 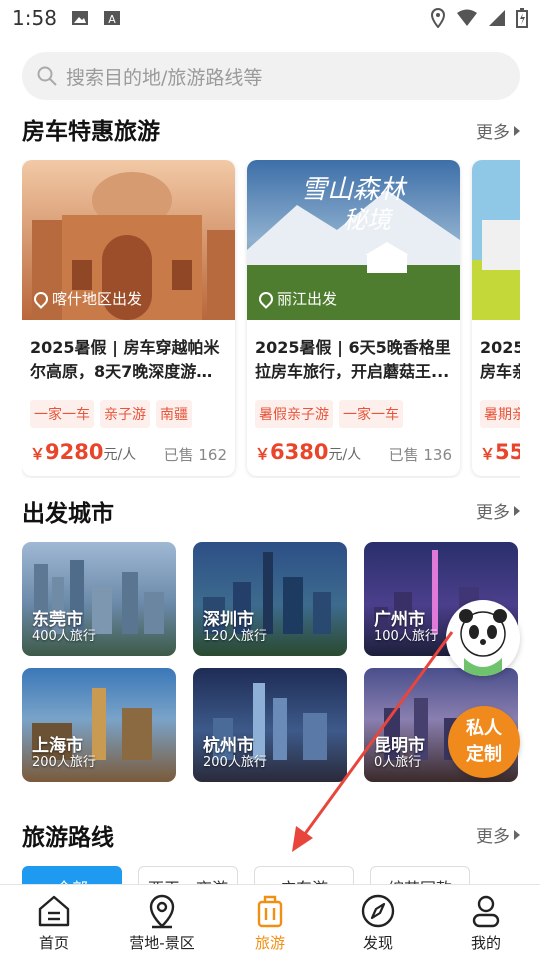 I want to click on tab-discover-label: 发现, so click(x=377, y=943).